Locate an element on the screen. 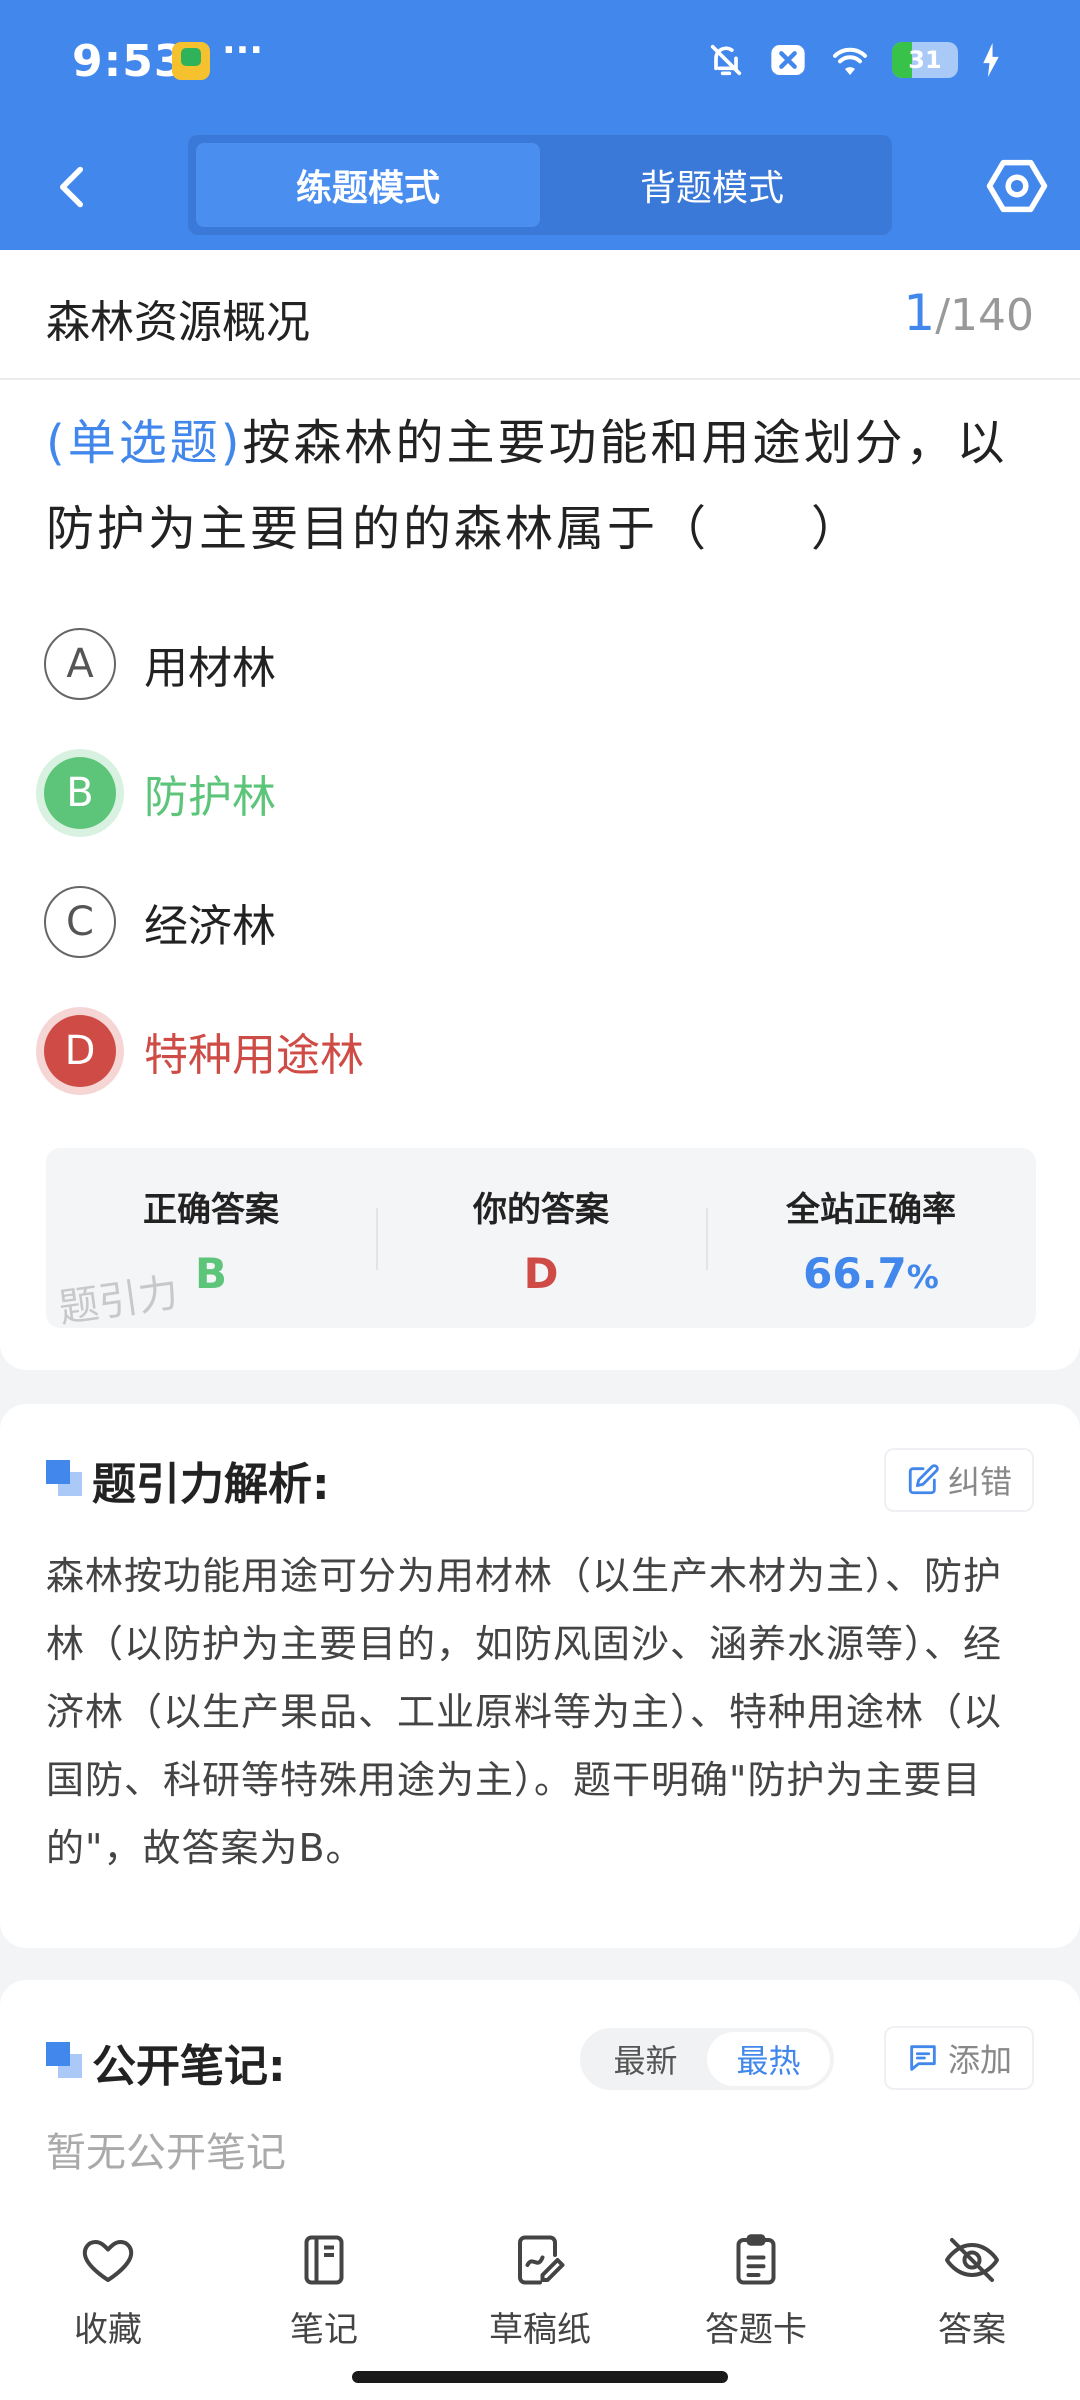  answer-sheet-button: 答题卡 is located at coordinates (756, 2290).